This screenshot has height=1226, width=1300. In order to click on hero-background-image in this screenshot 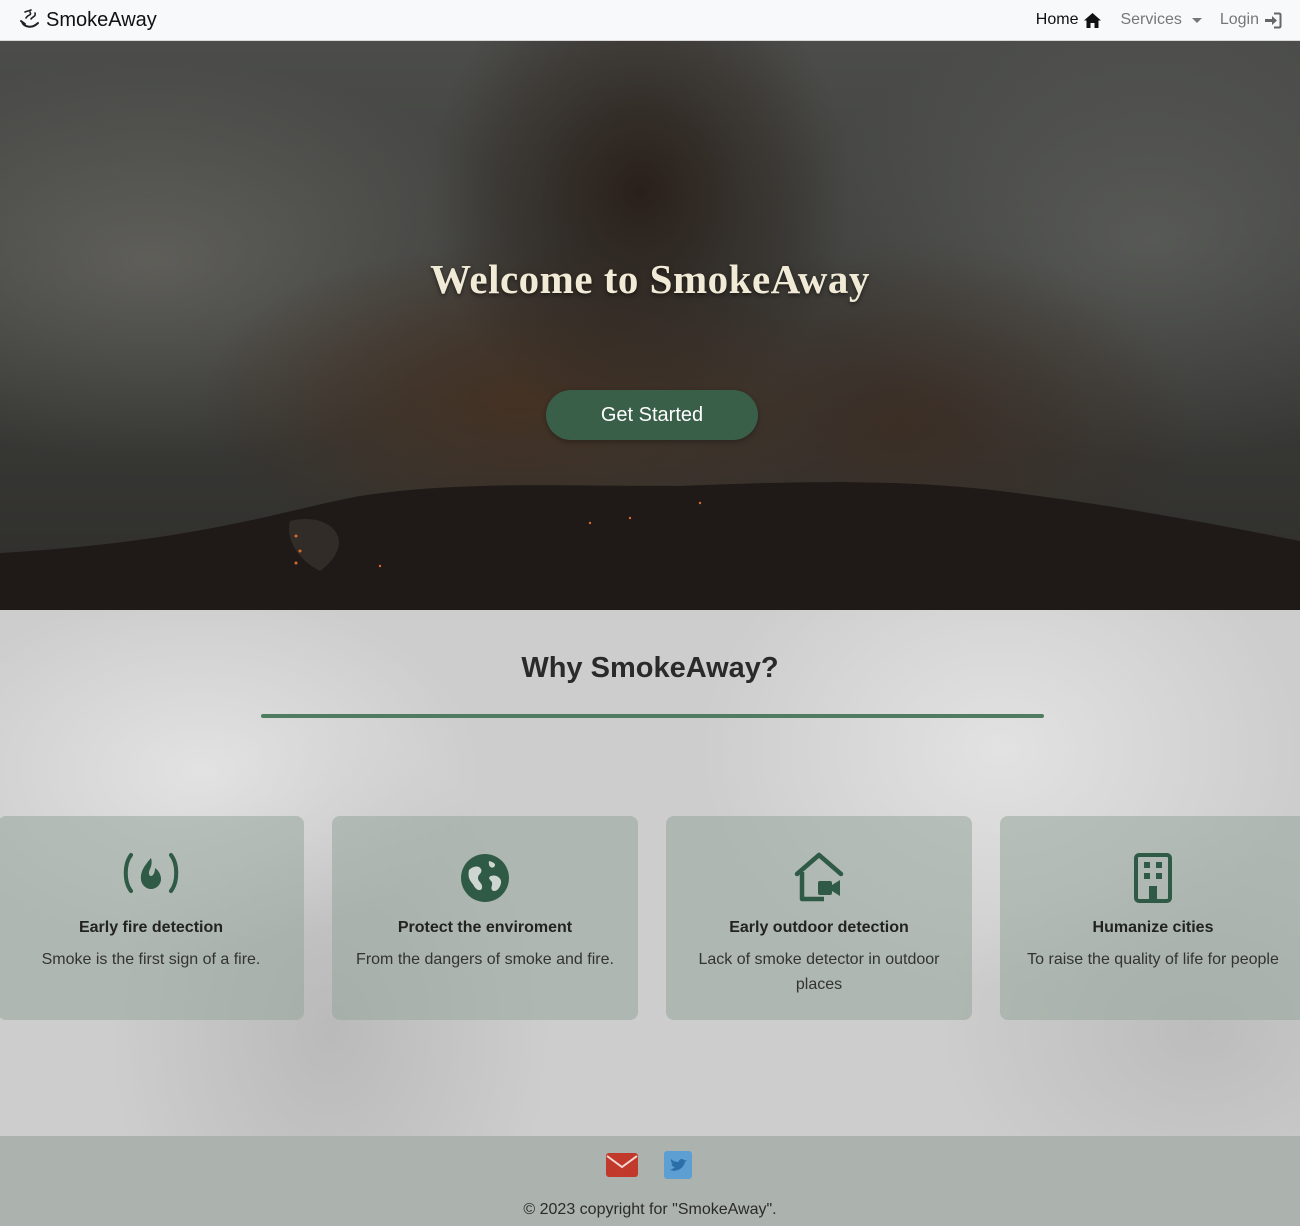, I will do `click(650, 546)`.